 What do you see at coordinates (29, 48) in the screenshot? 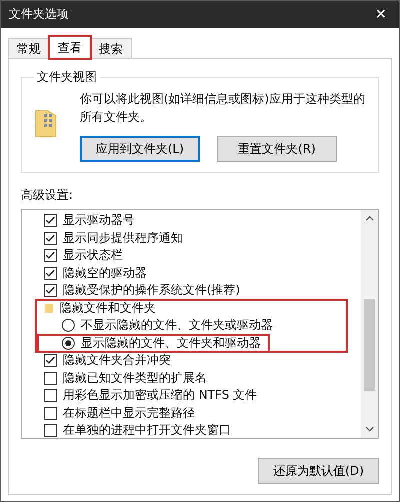
I see `tab: 常规` at bounding box center [29, 48].